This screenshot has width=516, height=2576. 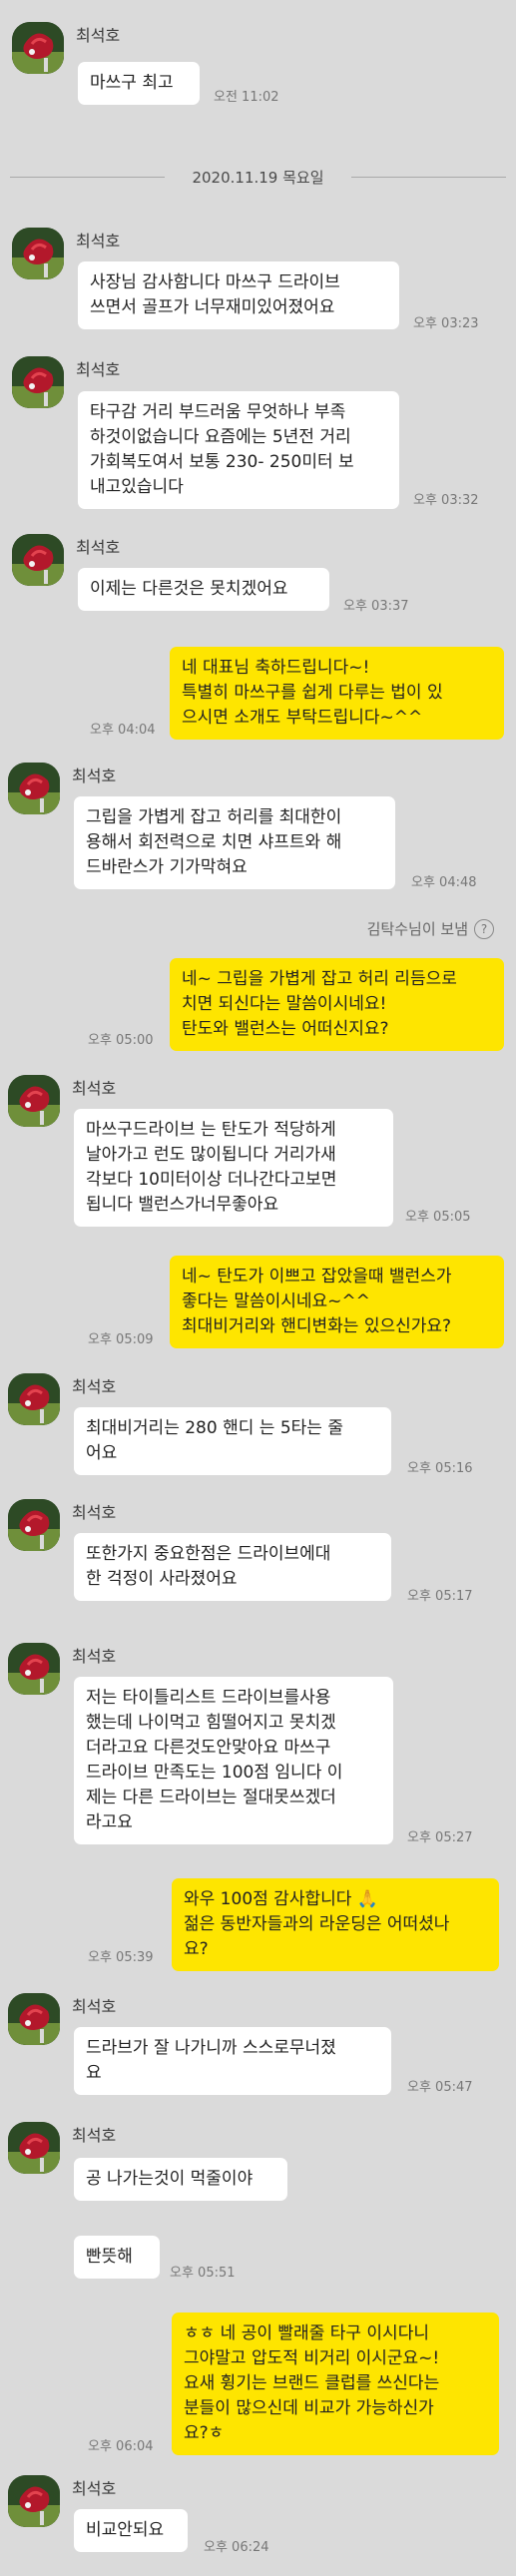 I want to click on message-time: 오후 05:00, so click(x=121, y=1040).